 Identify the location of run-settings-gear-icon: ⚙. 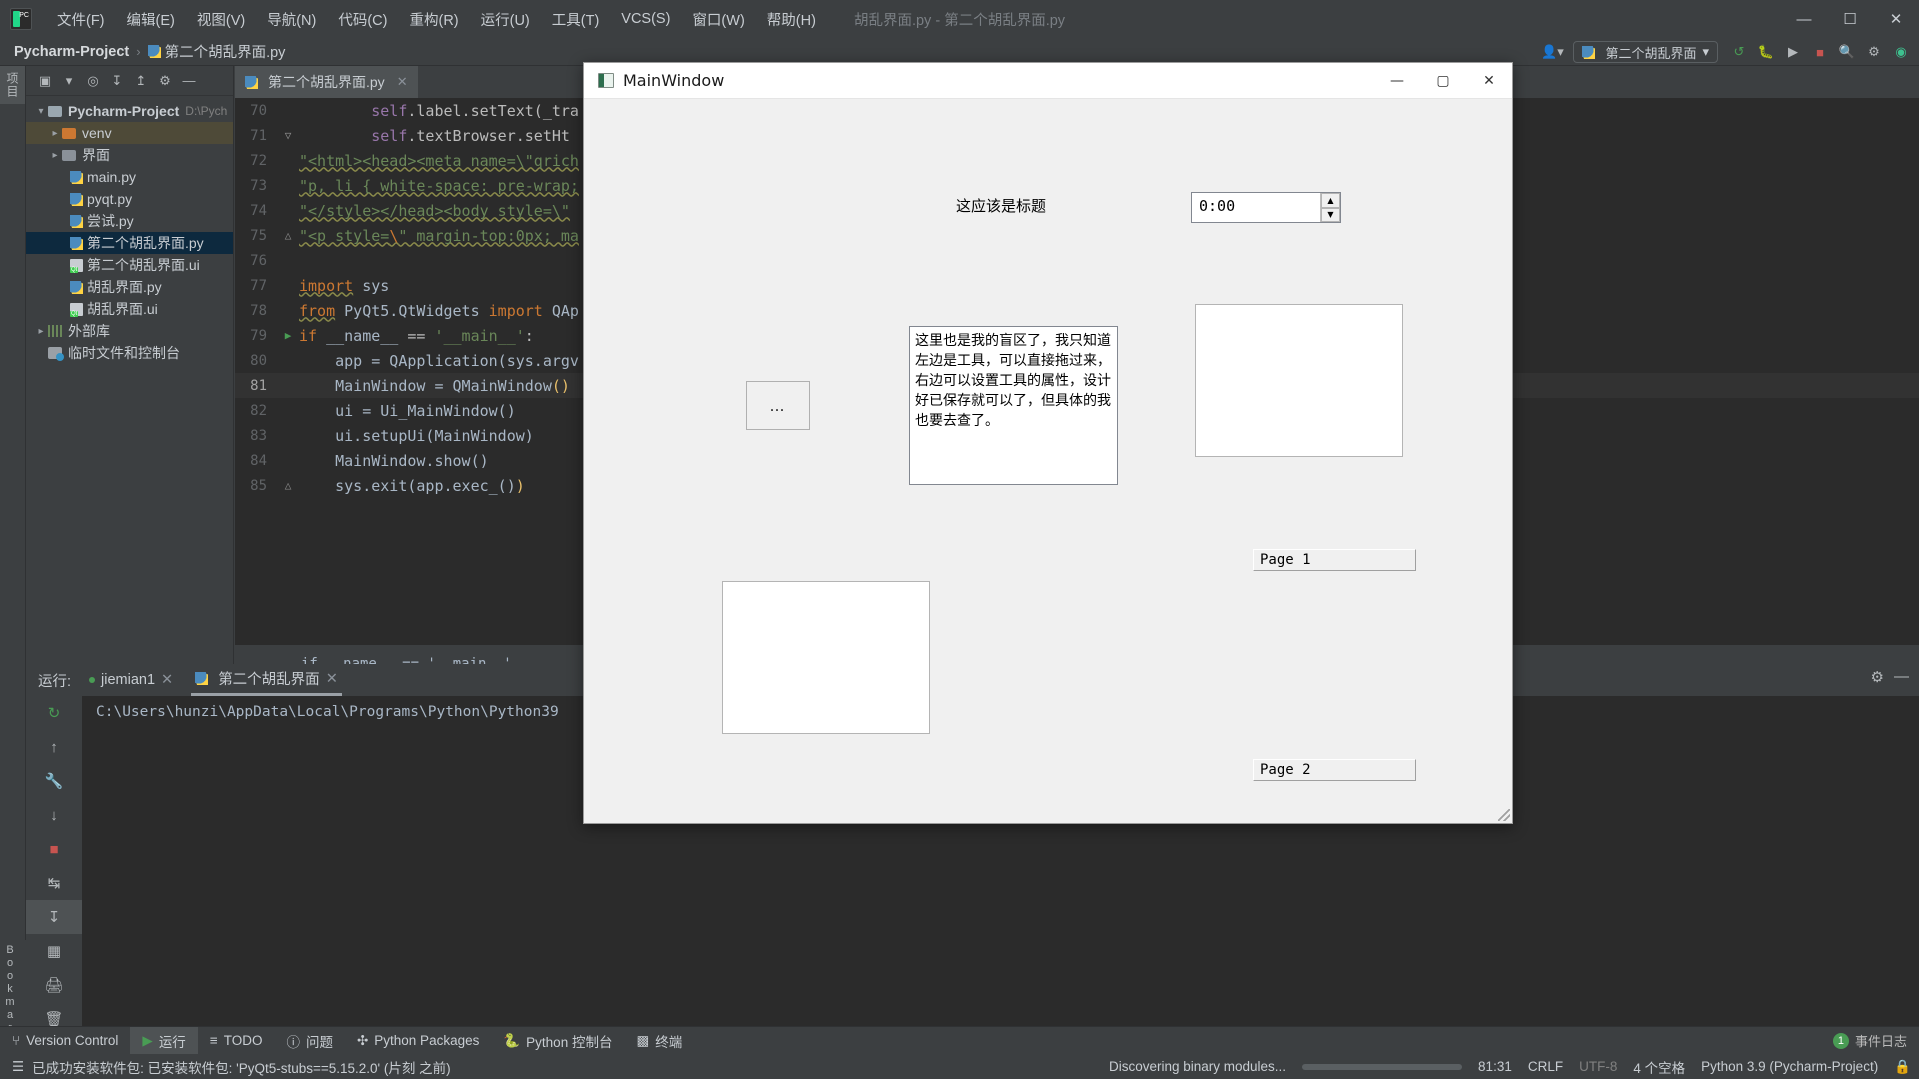
(1877, 677).